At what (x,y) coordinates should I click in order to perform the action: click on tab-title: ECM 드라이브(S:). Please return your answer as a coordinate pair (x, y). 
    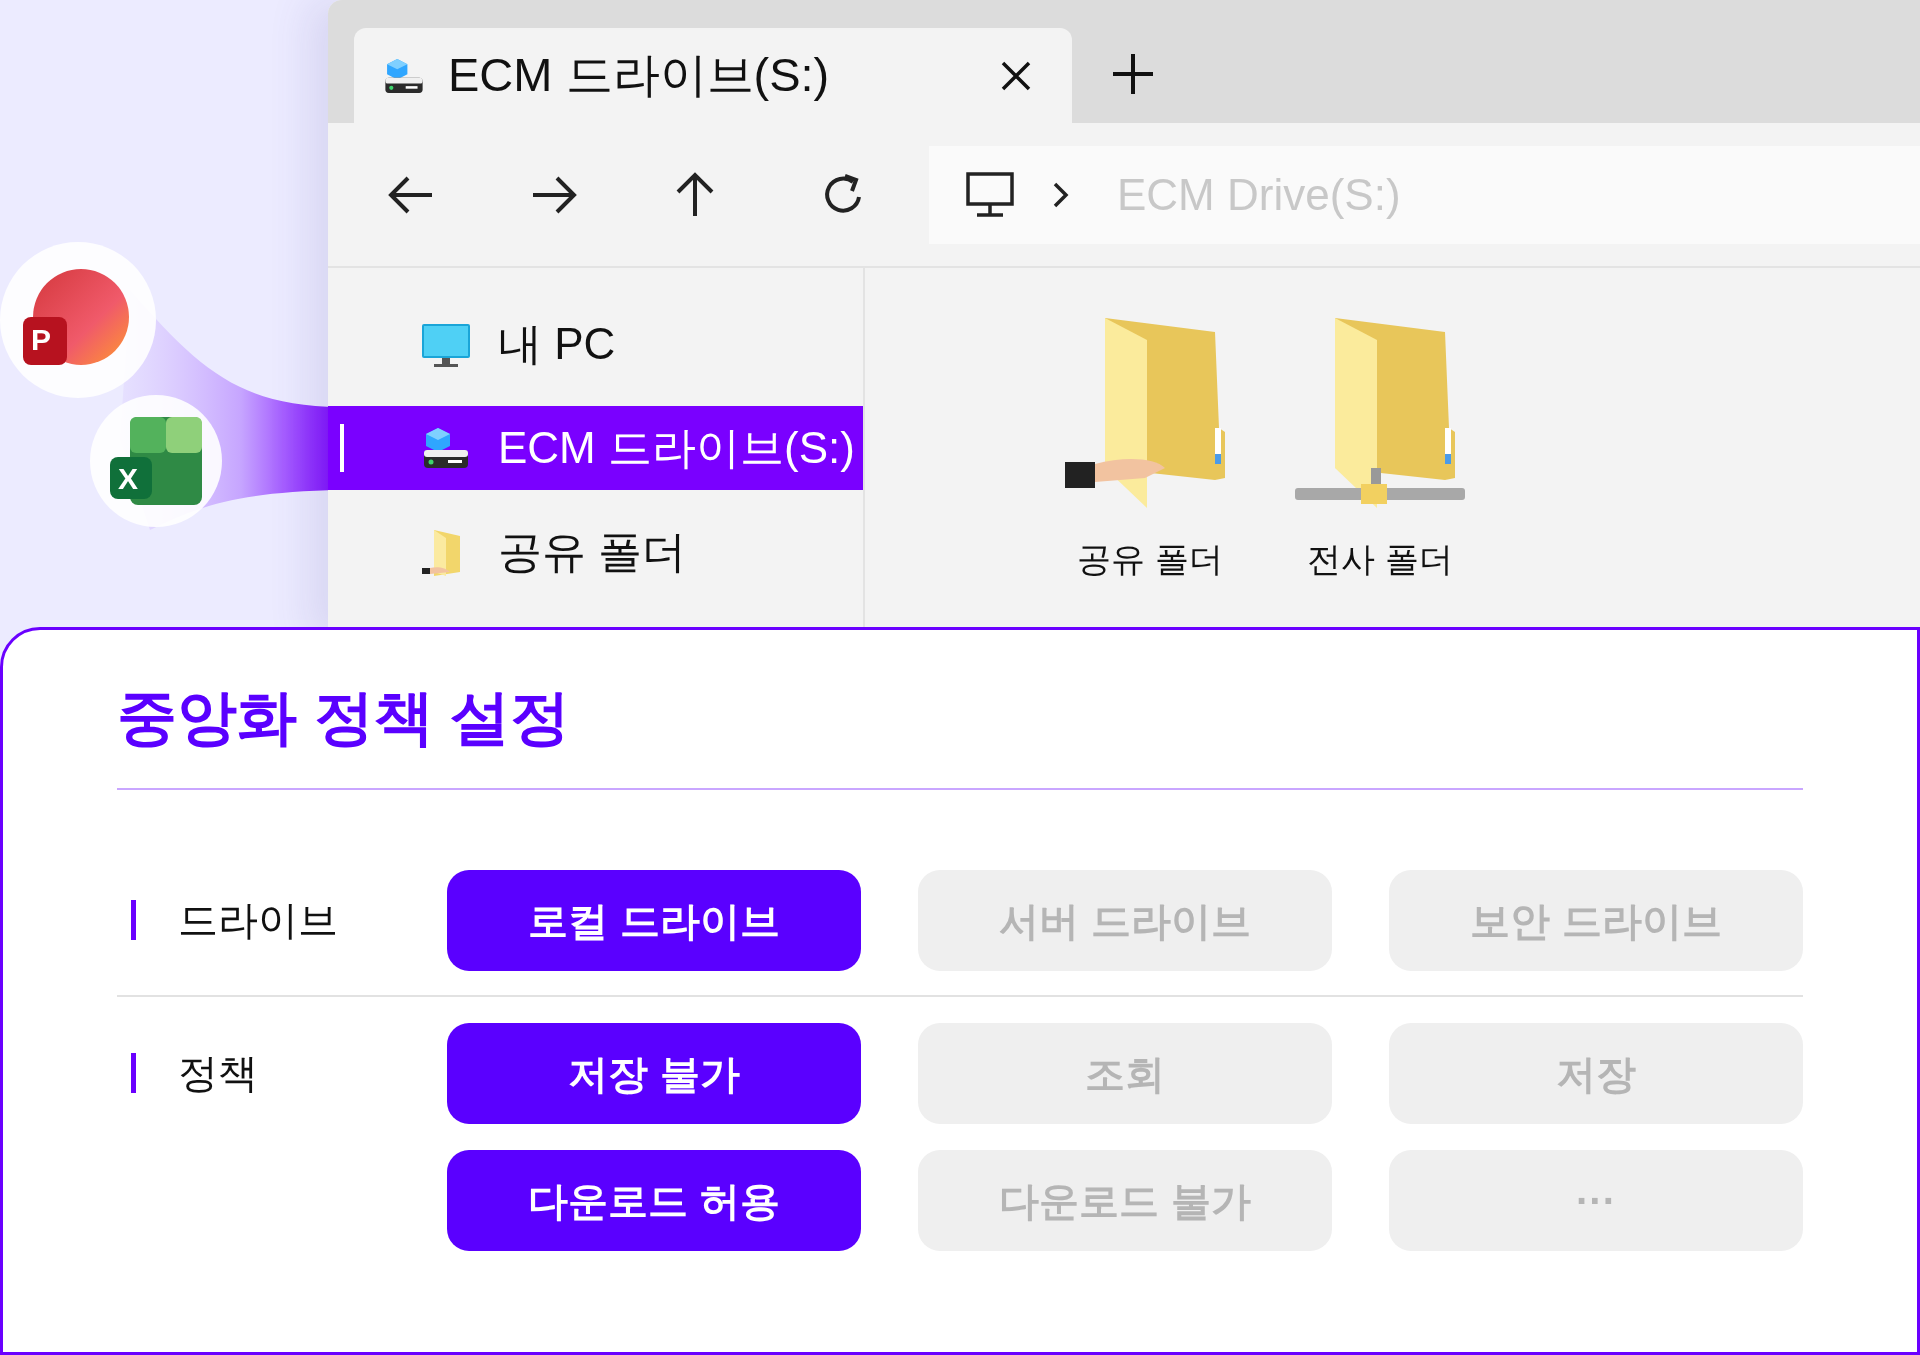
    Looking at the image, I should click on (639, 75).